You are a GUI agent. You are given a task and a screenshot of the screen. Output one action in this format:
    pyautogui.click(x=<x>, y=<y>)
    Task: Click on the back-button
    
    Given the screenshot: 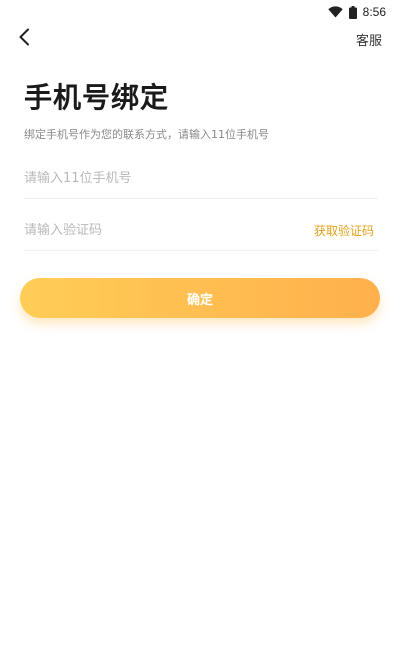 What is the action you would take?
    pyautogui.click(x=24, y=39)
    